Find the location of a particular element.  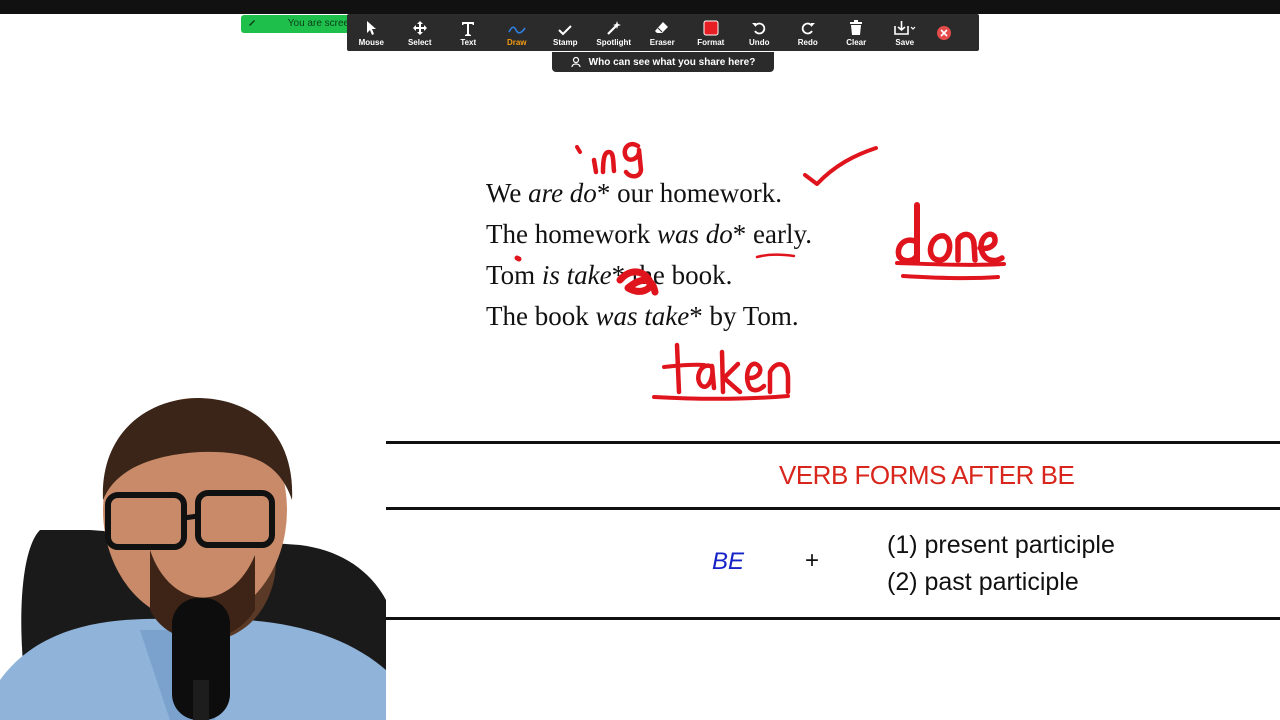

tool-spotlight: Spotlight is located at coordinates (614, 32).